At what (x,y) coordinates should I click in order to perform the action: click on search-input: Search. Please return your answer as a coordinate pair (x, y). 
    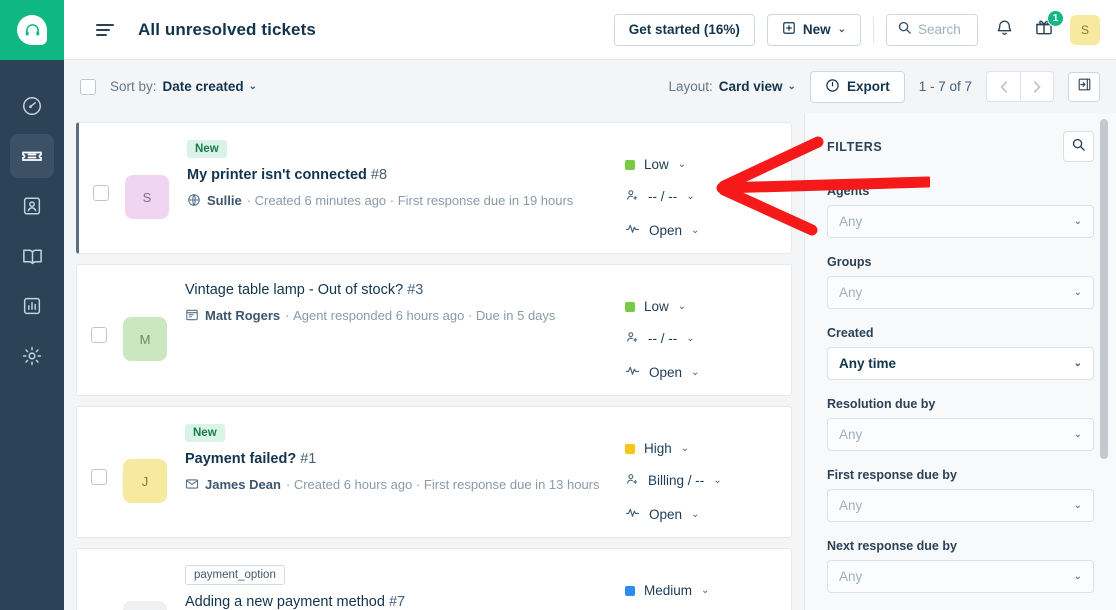
    Looking at the image, I should click on (932, 29).